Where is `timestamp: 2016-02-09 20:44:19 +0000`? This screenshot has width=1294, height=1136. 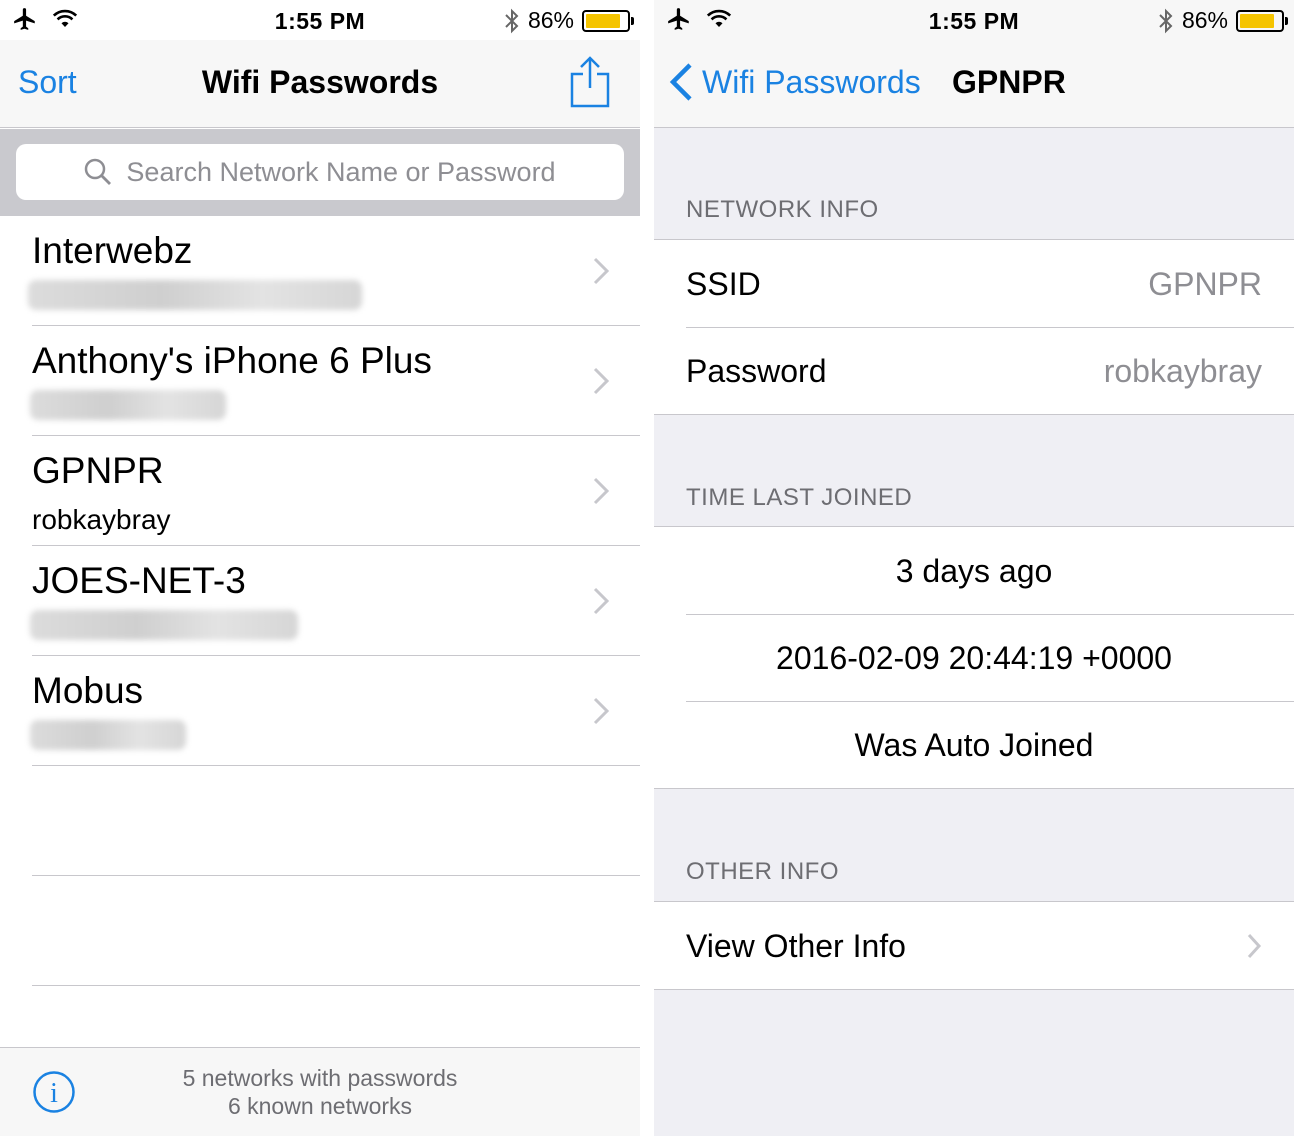 timestamp: 2016-02-09 20:44:19 +0000 is located at coordinates (974, 658).